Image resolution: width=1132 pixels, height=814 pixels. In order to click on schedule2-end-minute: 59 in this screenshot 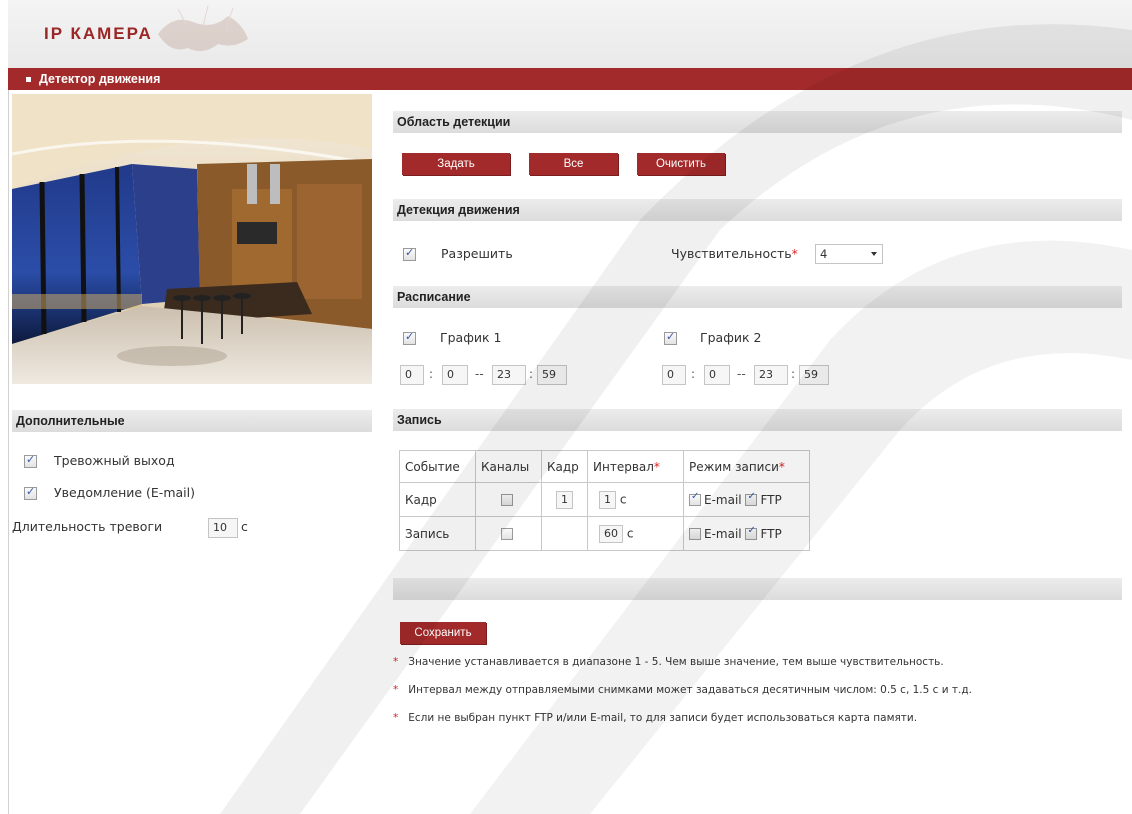, I will do `click(814, 375)`.